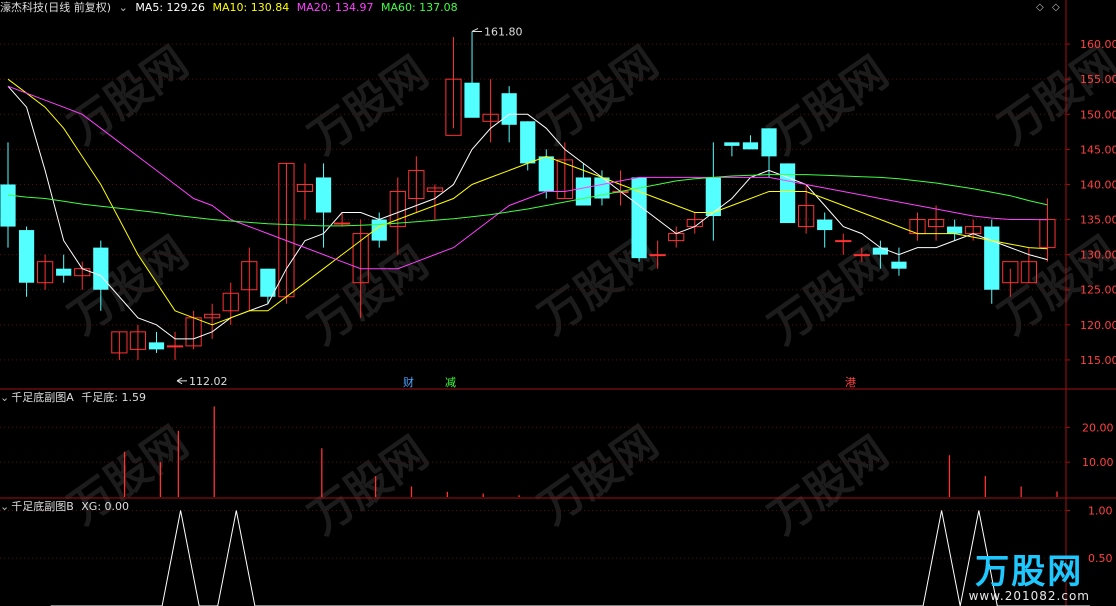 The height and width of the screenshot is (606, 1116). I want to click on event-tag: 财, so click(408, 382).